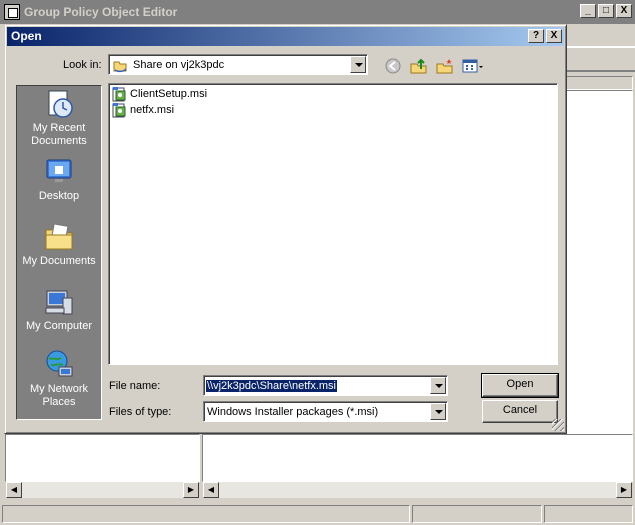 This screenshot has height=525, width=635. What do you see at coordinates (59, 402) in the screenshot?
I see `place-label-line2: Places` at bounding box center [59, 402].